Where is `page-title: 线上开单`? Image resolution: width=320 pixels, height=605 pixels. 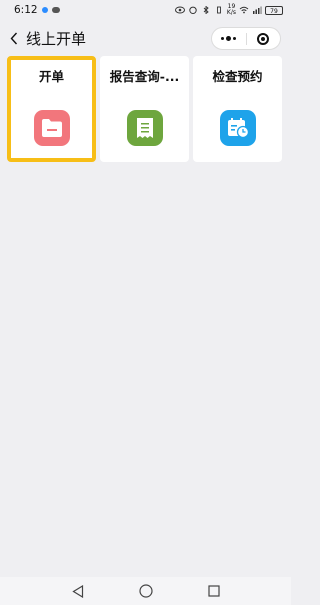
page-title: 线上开单 is located at coordinates (56, 38).